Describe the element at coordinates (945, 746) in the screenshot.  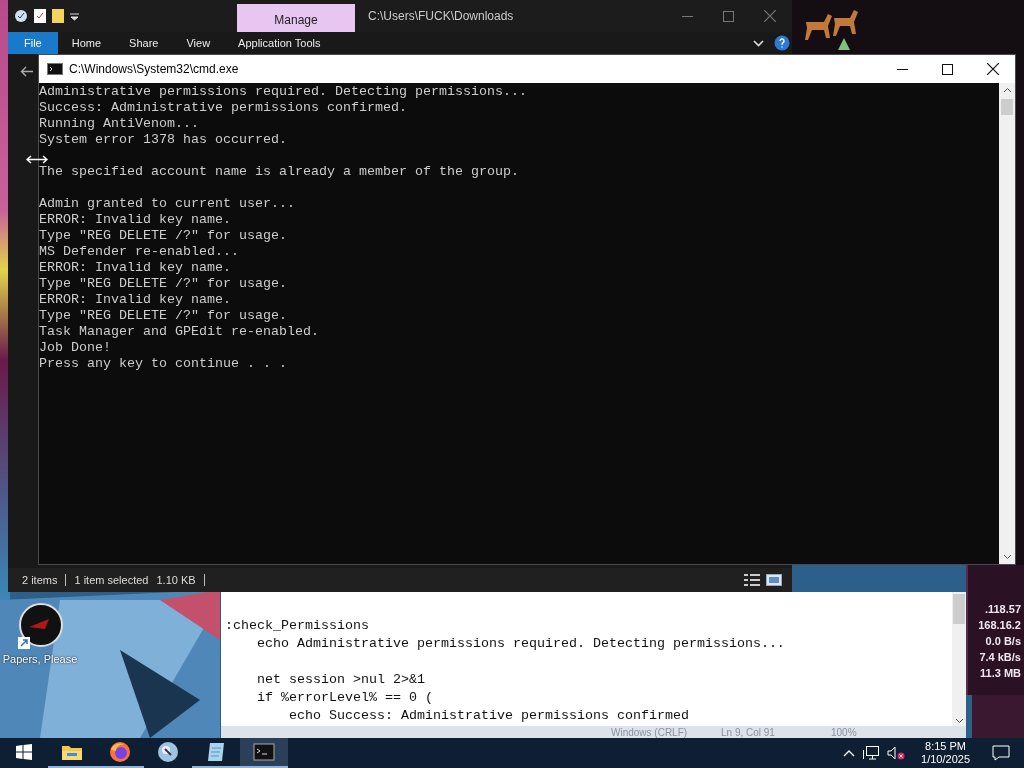
I see `clock-time: 8:15 PM` at that location.